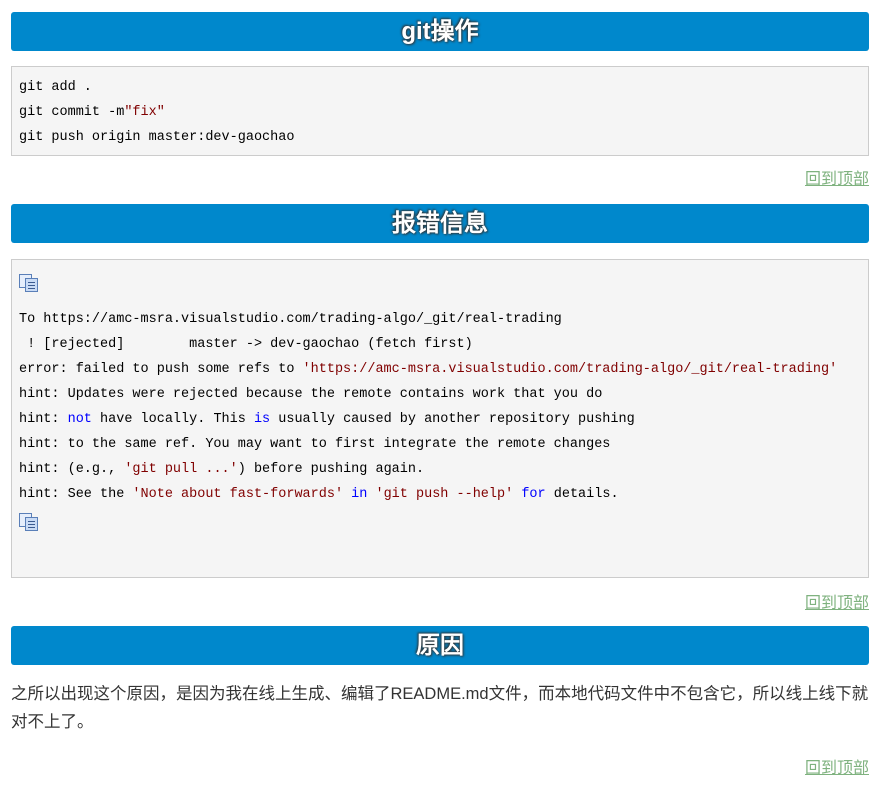  What do you see at coordinates (172, 419) in the screenshot?
I see `code-text: have locally. This` at bounding box center [172, 419].